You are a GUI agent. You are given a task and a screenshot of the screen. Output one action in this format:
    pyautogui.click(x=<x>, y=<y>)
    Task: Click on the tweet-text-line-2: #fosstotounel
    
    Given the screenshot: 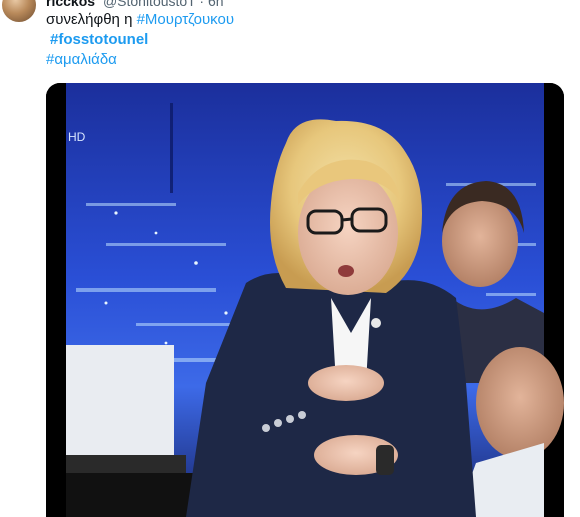 What is the action you would take?
    pyautogui.click(x=140, y=40)
    